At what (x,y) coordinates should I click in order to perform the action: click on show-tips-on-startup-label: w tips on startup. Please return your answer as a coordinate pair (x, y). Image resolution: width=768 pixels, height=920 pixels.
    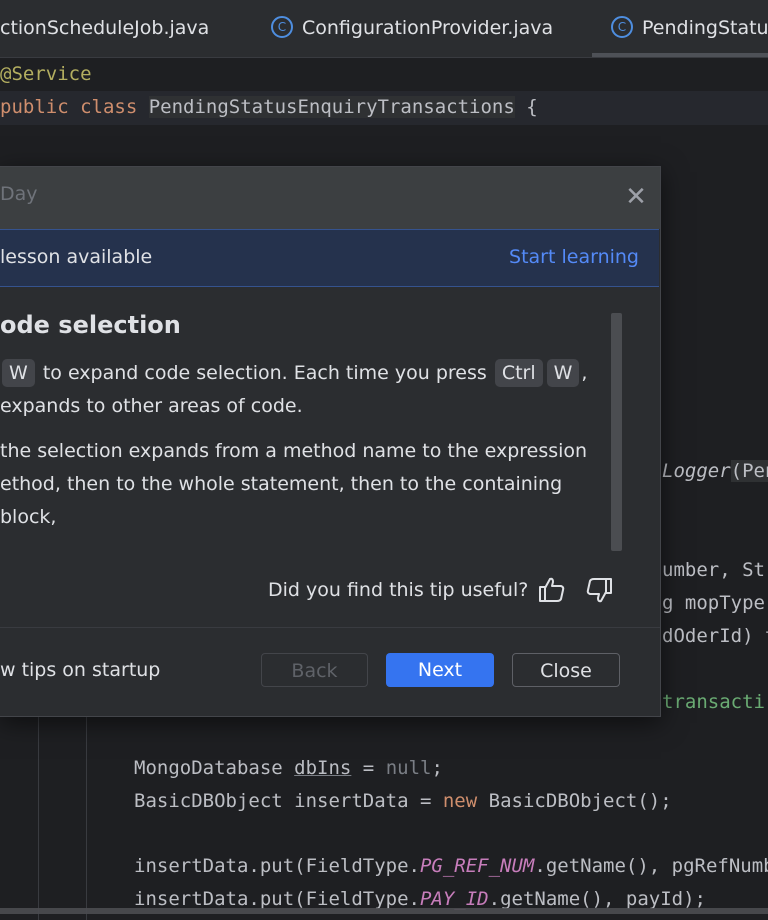
    Looking at the image, I should click on (80, 670).